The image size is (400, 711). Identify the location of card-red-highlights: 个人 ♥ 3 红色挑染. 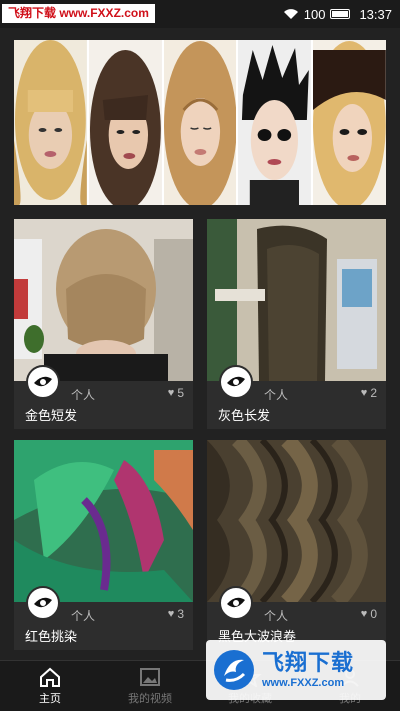
(103, 545).